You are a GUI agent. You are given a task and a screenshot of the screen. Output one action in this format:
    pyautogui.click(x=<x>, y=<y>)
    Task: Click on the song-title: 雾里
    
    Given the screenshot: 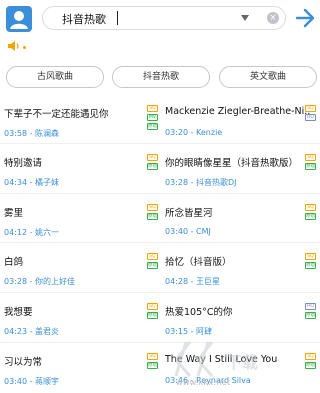 What is the action you would take?
    pyautogui.click(x=14, y=213)
    